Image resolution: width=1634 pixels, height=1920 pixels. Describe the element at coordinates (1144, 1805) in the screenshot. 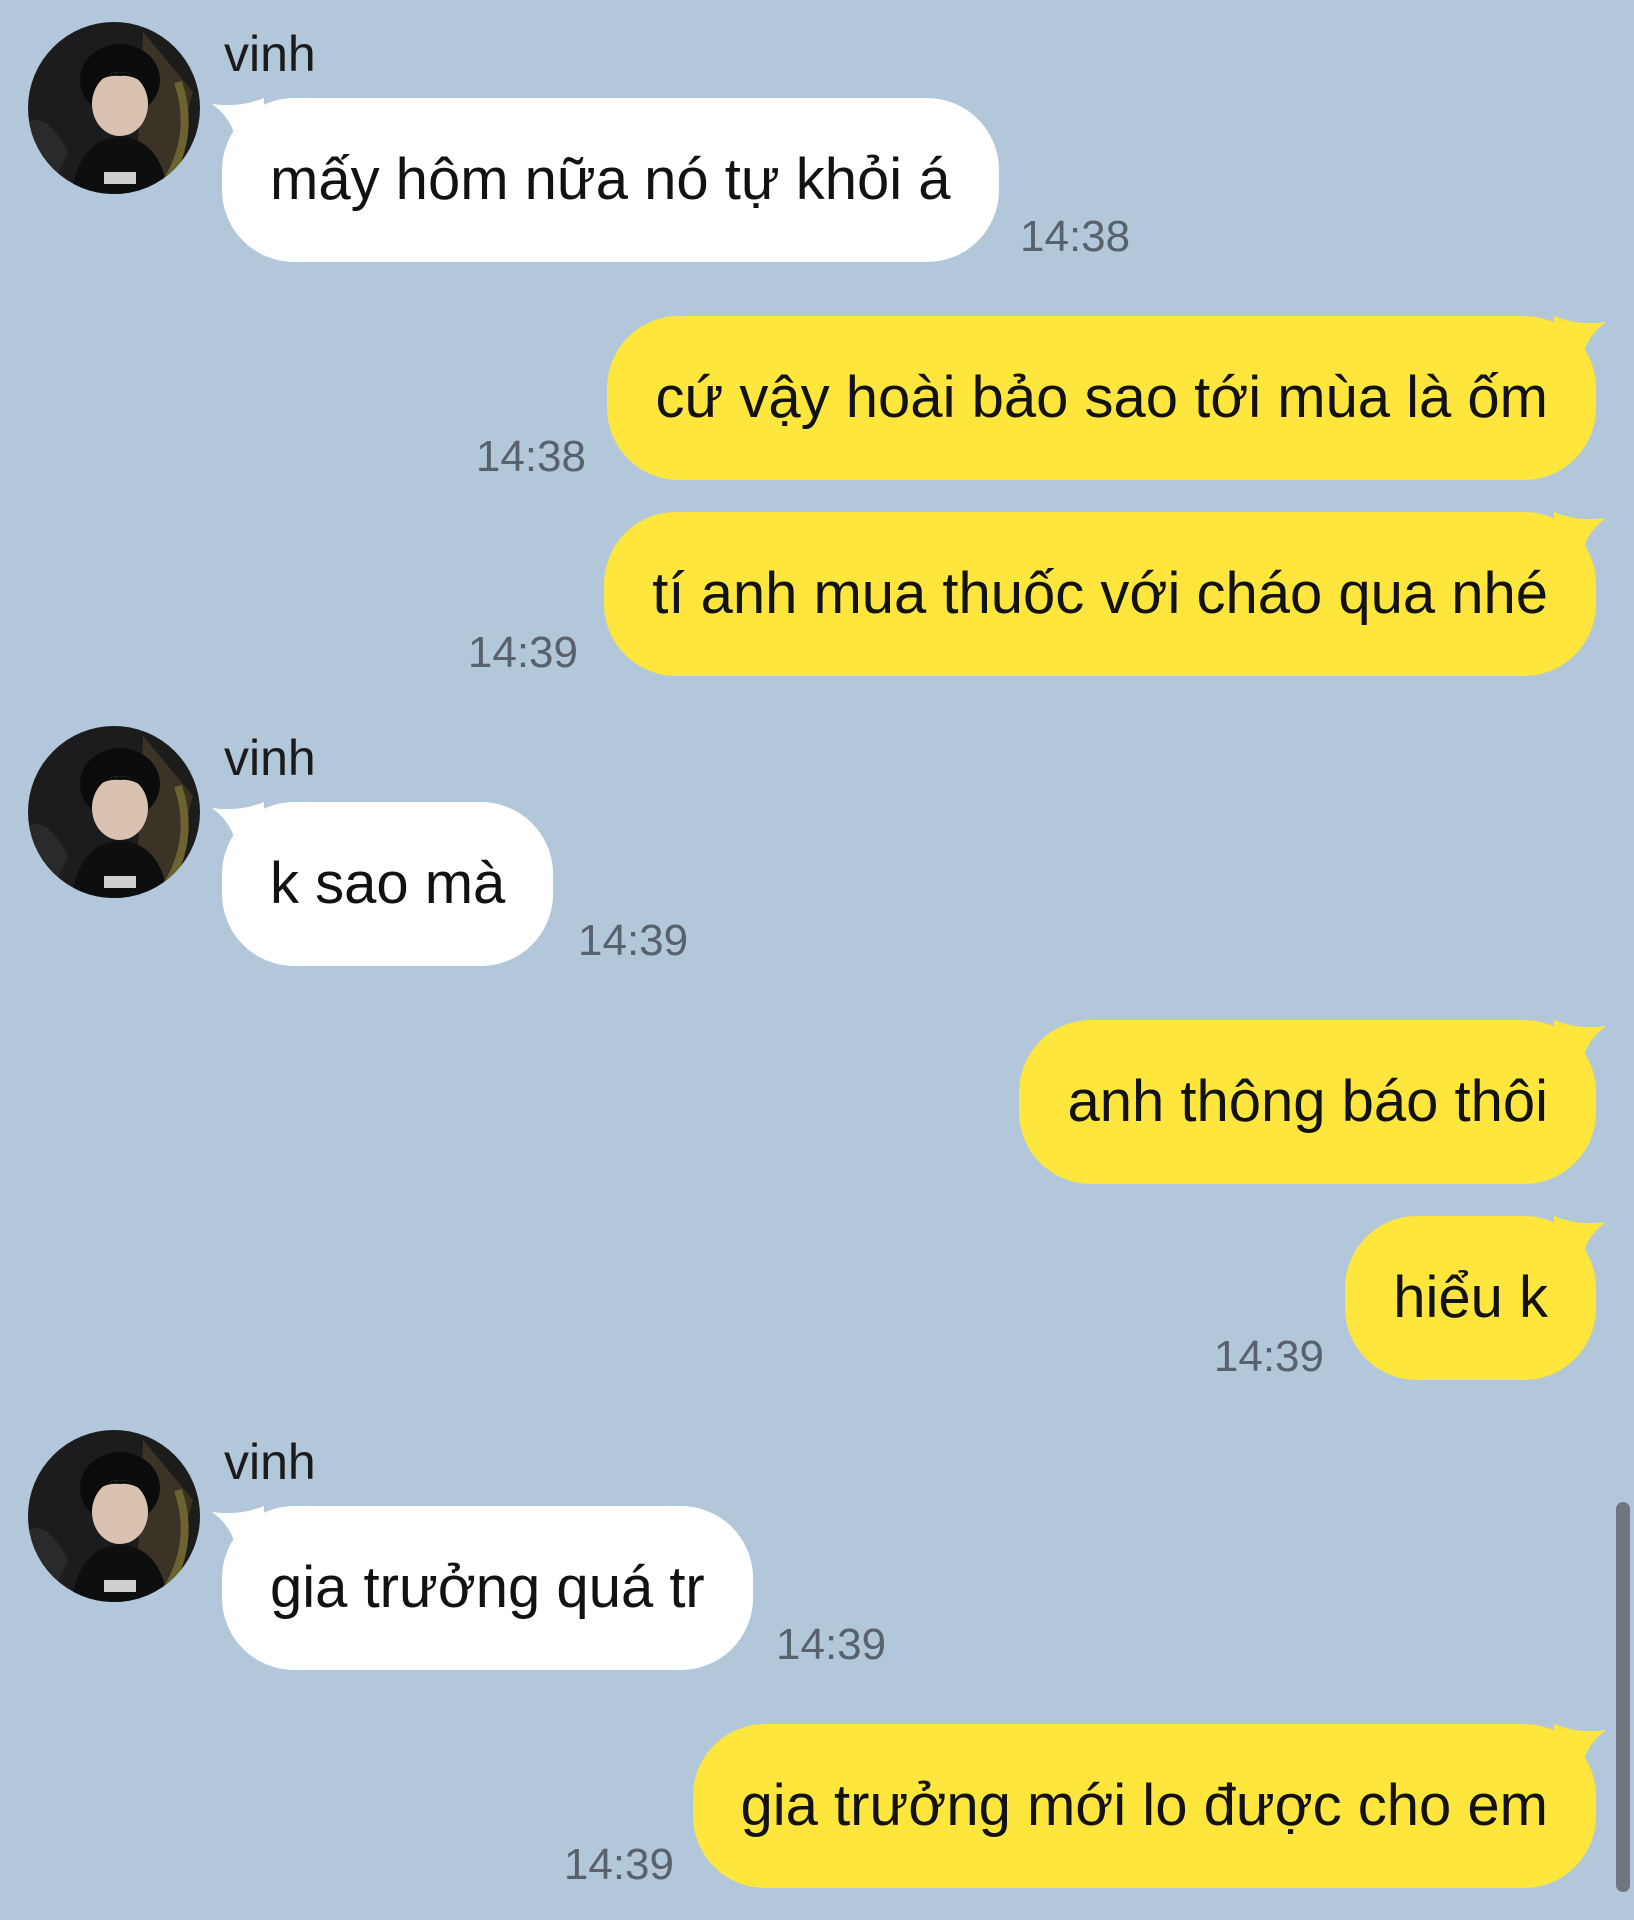

I see `message-text: gia trưởng mới lo được cho em` at that location.